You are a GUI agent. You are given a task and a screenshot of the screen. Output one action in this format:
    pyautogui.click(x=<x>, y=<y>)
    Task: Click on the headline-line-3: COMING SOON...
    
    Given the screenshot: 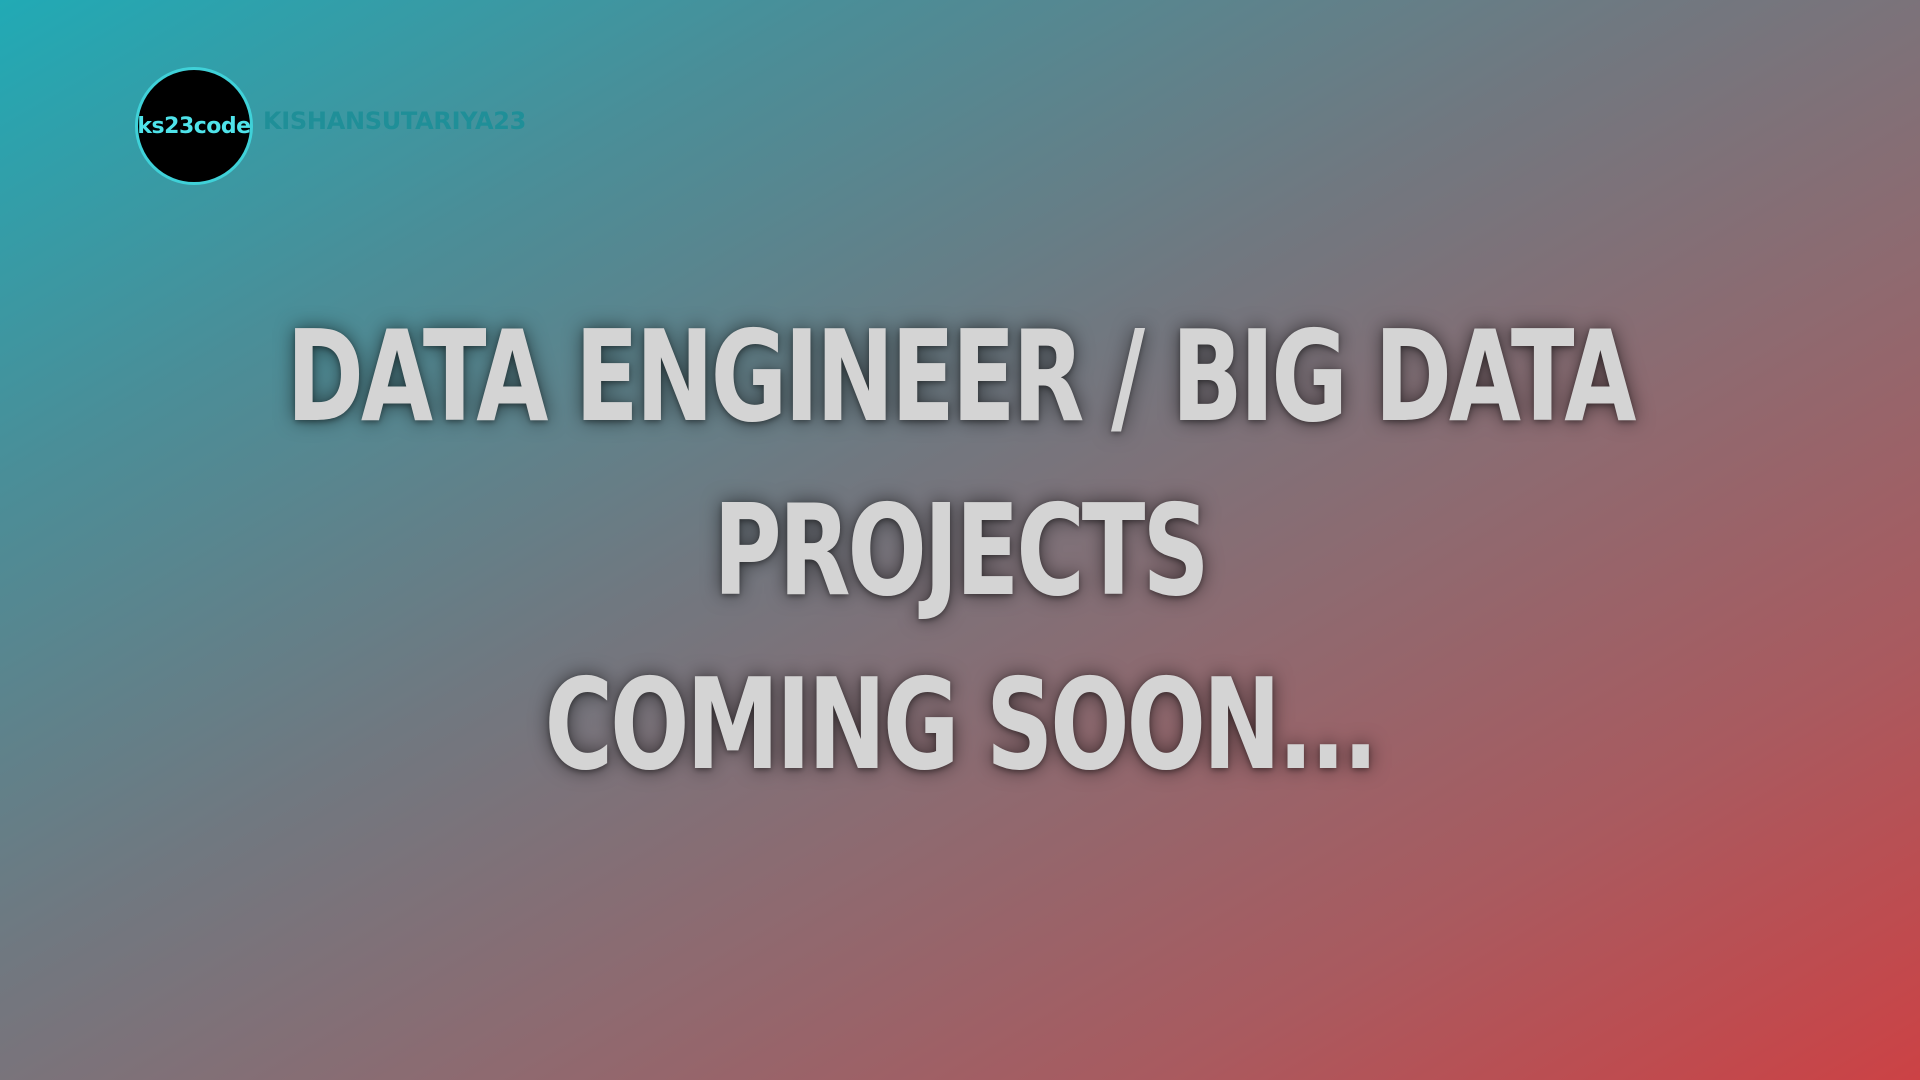 What is the action you would take?
    pyautogui.click(x=961, y=724)
    